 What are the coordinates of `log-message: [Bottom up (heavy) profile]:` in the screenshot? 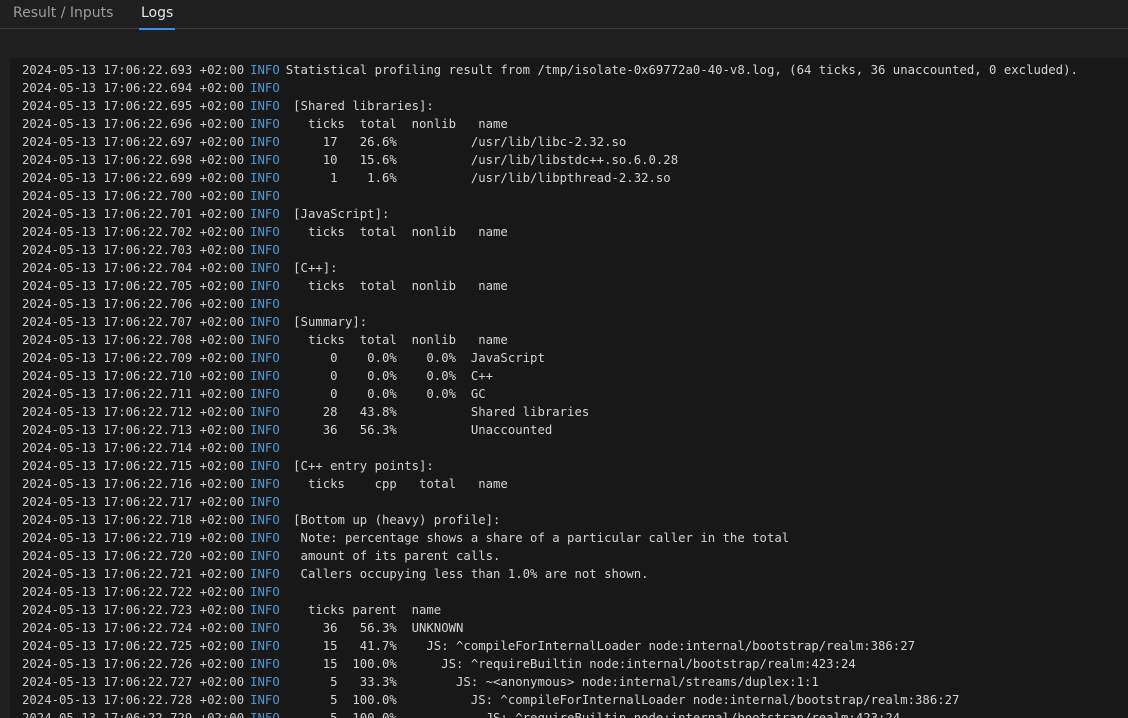 It's located at (393, 520).